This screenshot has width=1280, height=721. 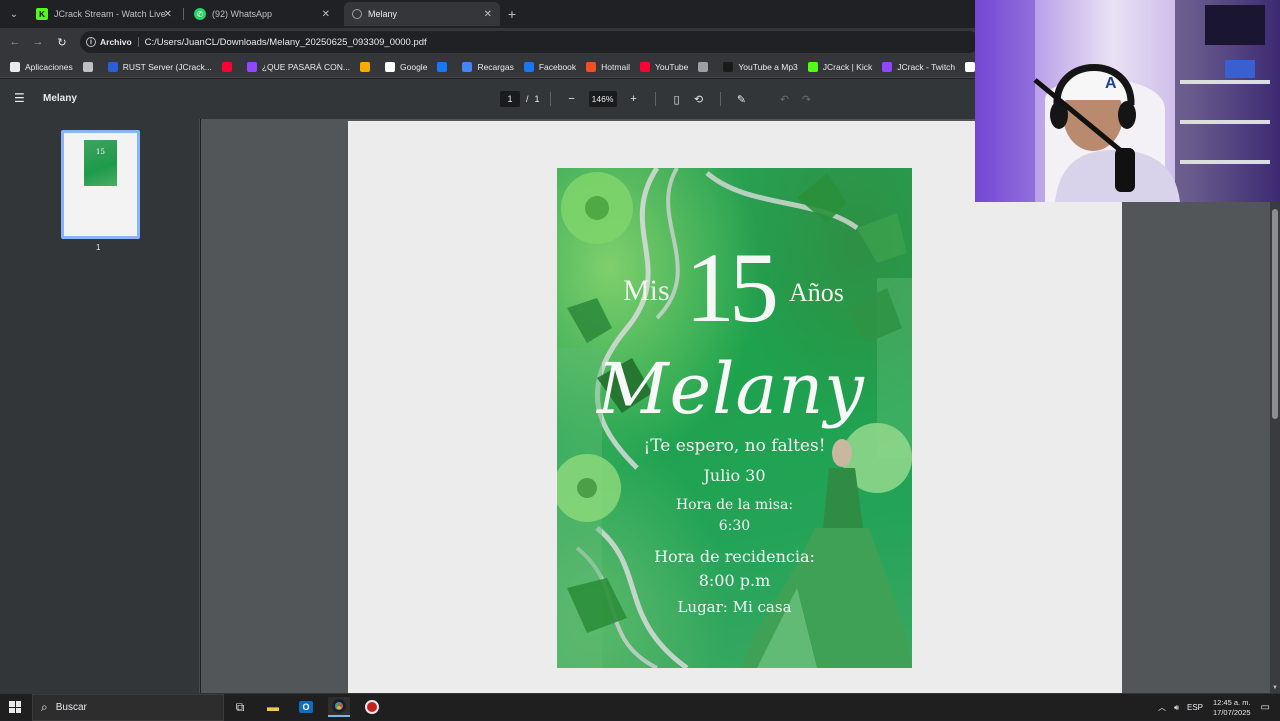 I want to click on invitation-tagline: ¡Te espero, no faltes!, so click(x=734, y=446).